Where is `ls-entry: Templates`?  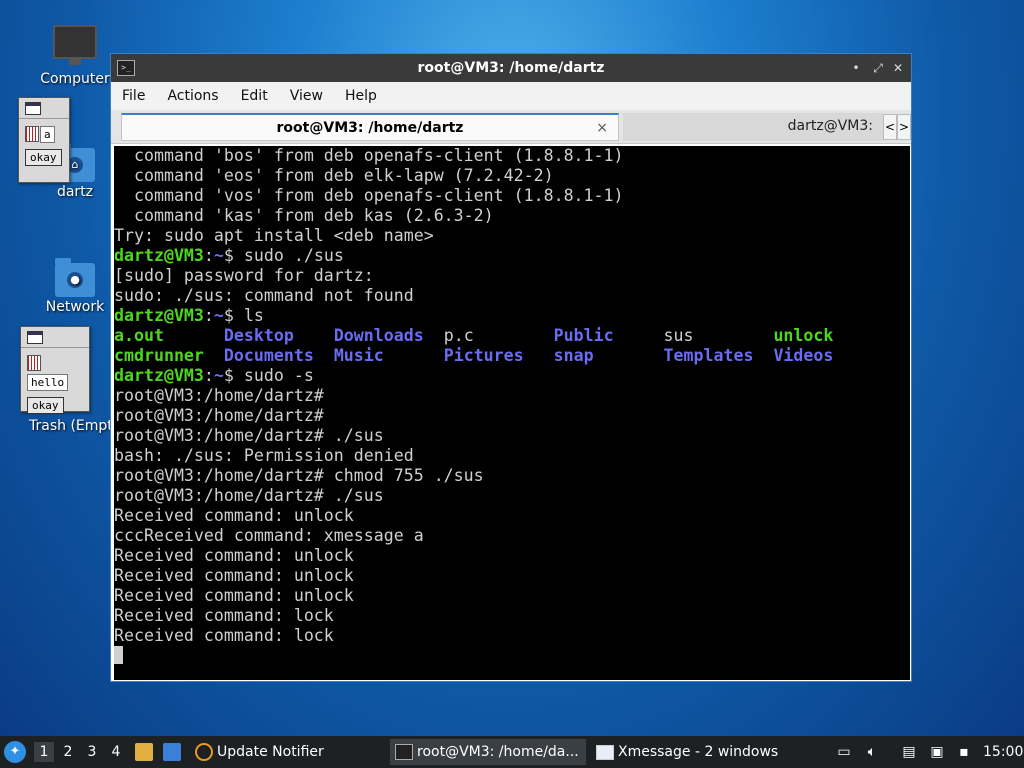 ls-entry: Templates is located at coordinates (718, 355).